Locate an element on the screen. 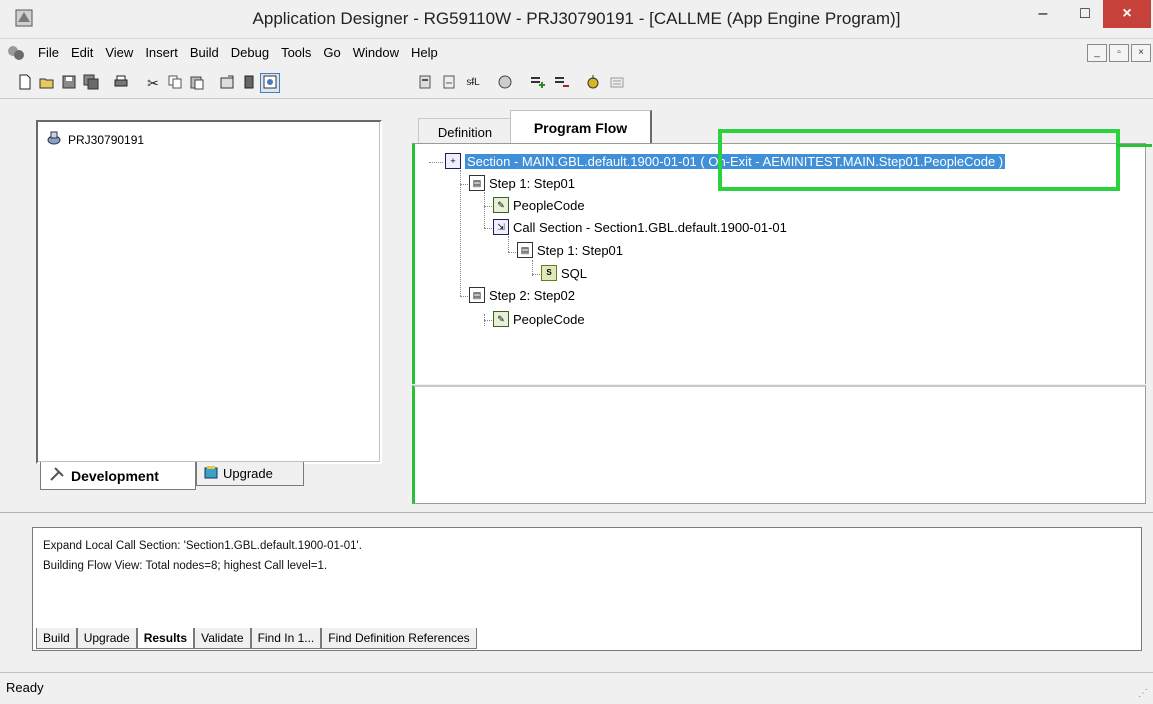 The height and width of the screenshot is (704, 1153). cut-icon: ✂ is located at coordinates (153, 83).